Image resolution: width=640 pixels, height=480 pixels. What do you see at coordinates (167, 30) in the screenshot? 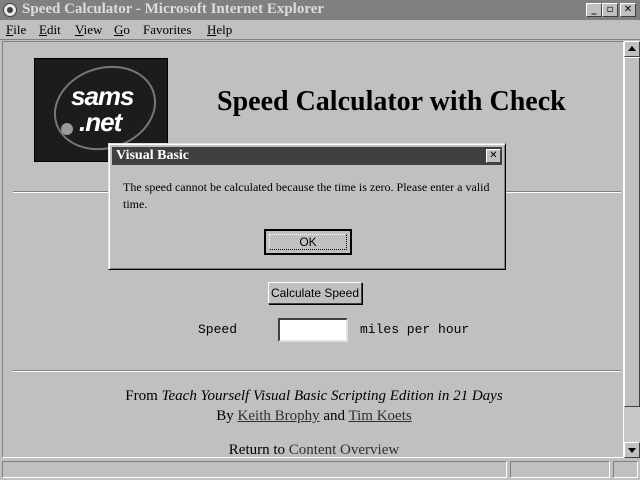
I see `menu-favorites: Favorites` at bounding box center [167, 30].